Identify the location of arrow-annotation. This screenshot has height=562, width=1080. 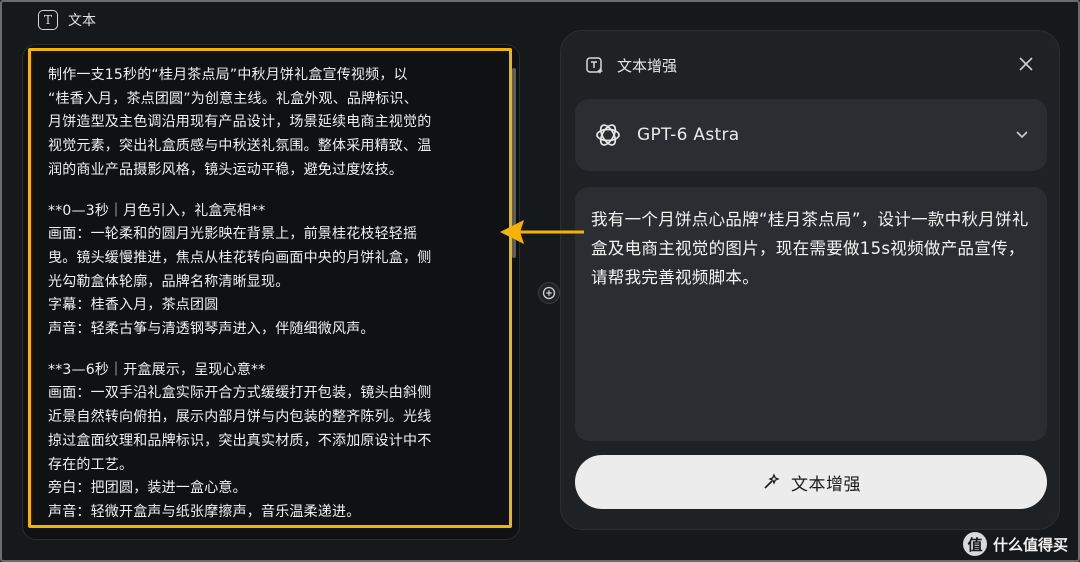
(542, 232).